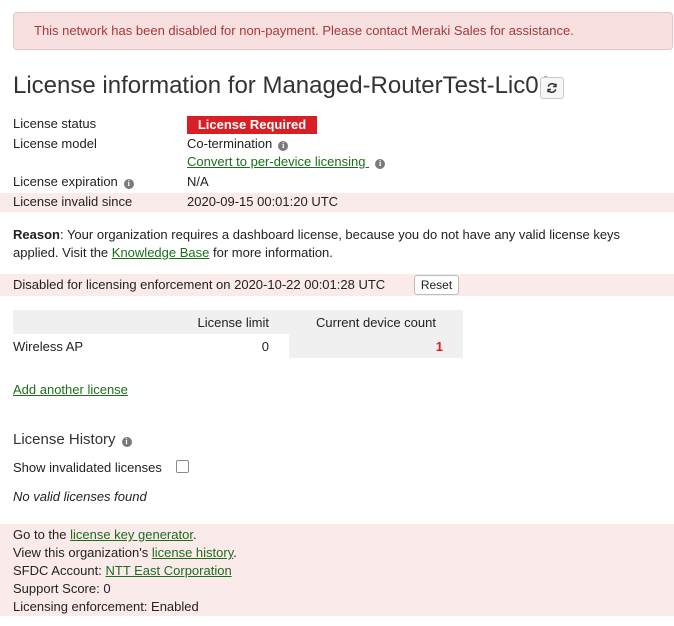  I want to click on convert-licensing-link: Convert to per-device licensing, so click(278, 161).